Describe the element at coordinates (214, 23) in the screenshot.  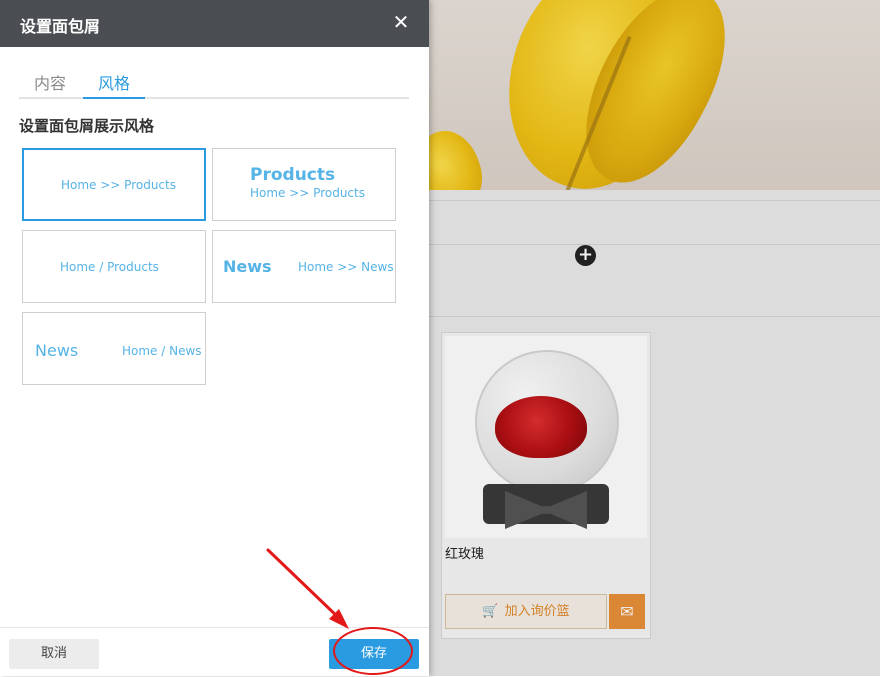
I see `dialog-header: 设置面包屑 ✕` at that location.